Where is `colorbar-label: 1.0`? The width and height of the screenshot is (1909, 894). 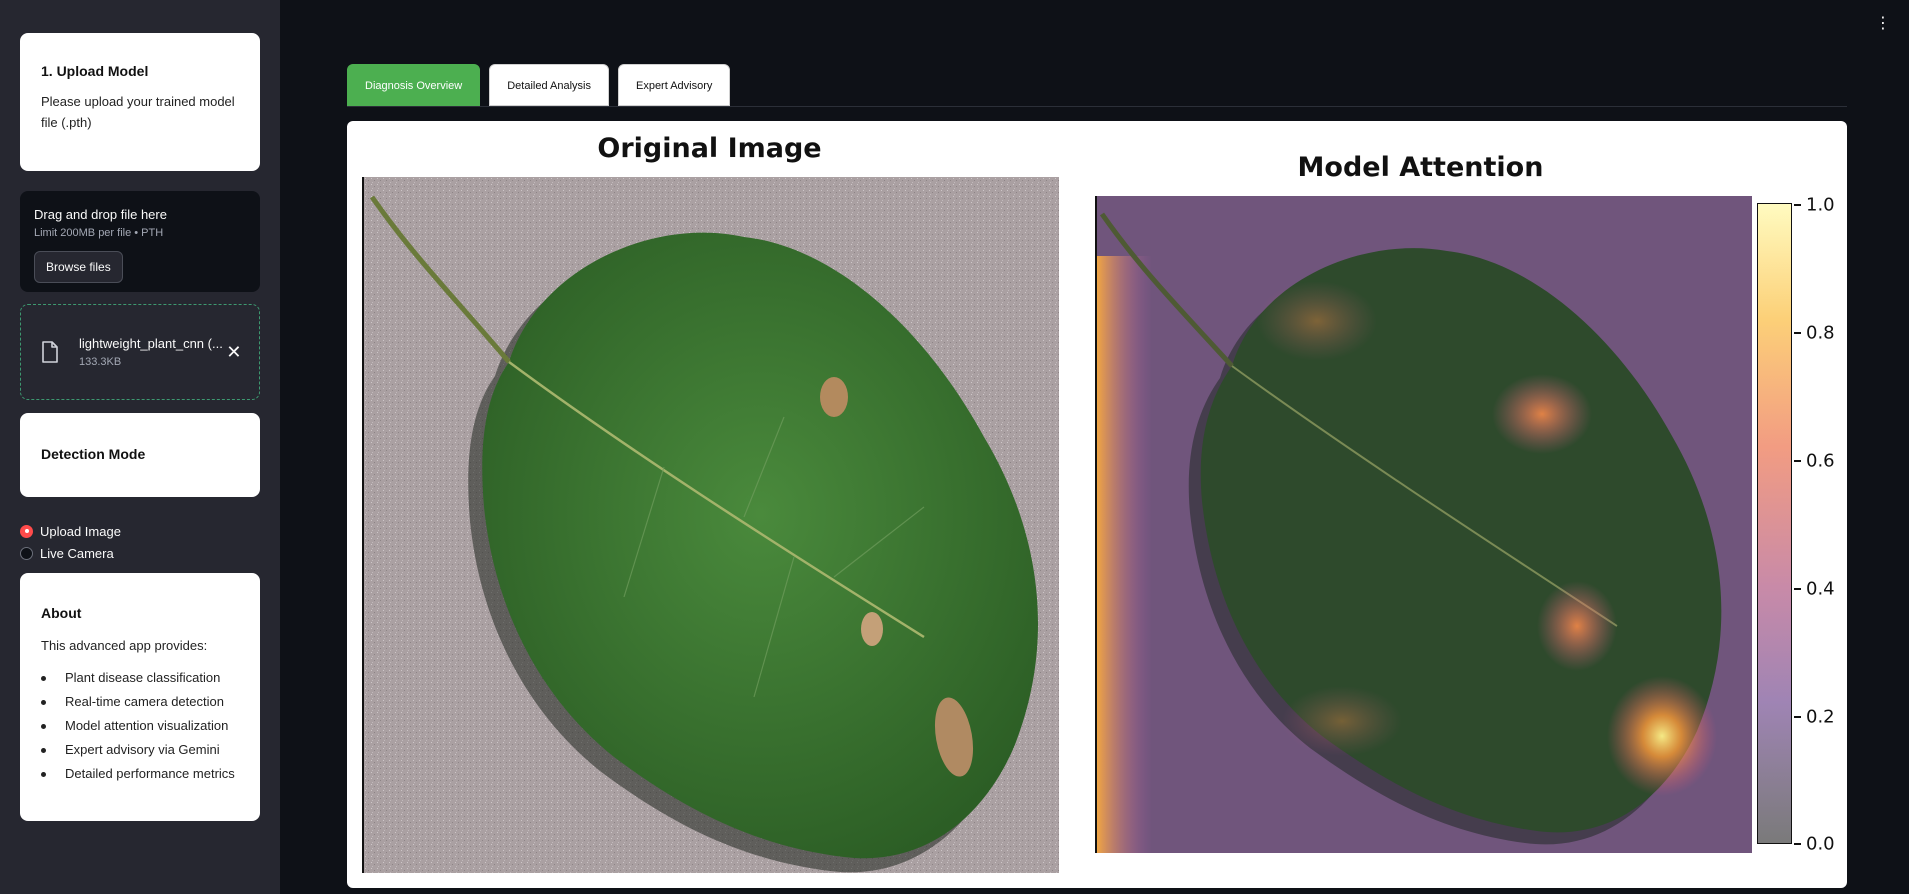
colorbar-label: 1.0 is located at coordinates (1820, 205).